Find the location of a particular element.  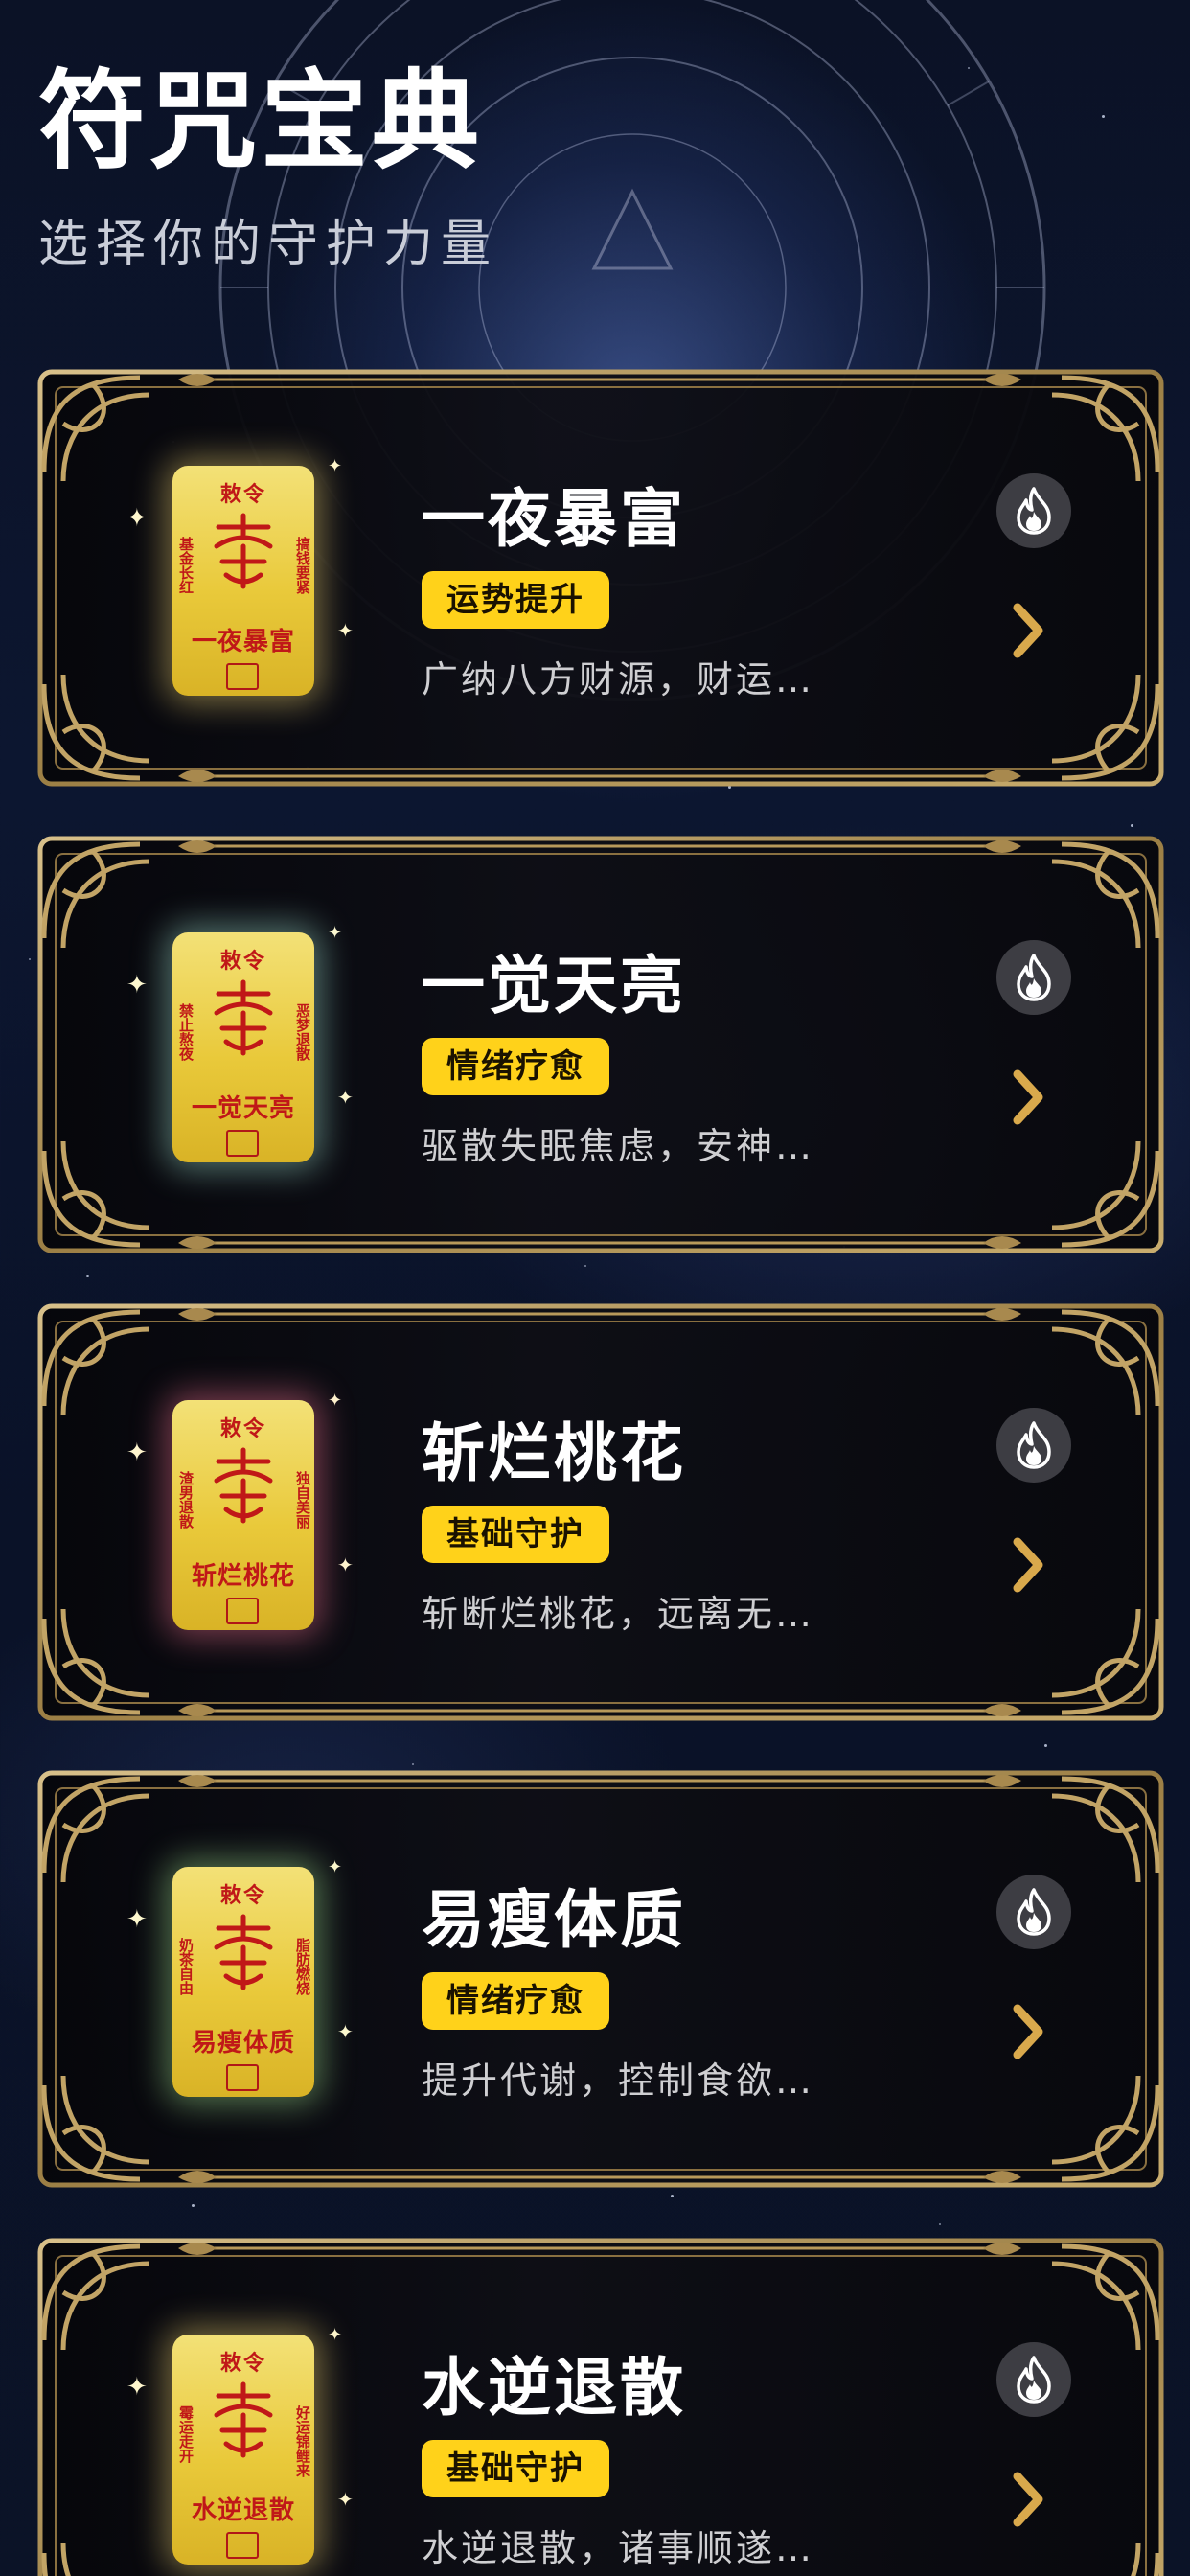

category-tag: 运势提升 is located at coordinates (515, 600).